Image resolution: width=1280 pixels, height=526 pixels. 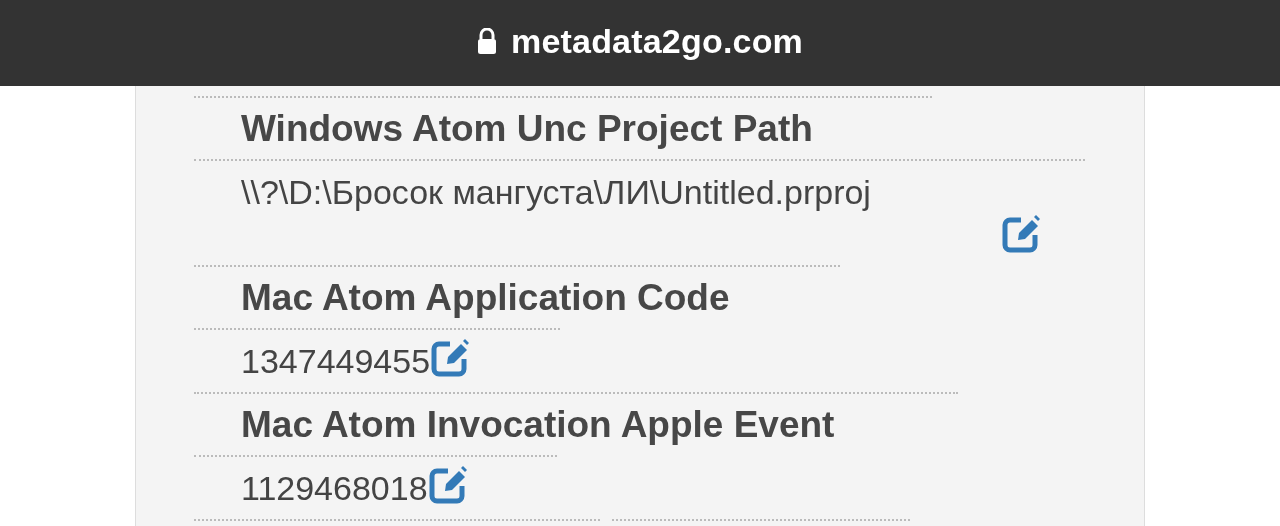 What do you see at coordinates (538, 424) in the screenshot?
I see `field-label: Mac Atom Invocation Apple Event` at bounding box center [538, 424].